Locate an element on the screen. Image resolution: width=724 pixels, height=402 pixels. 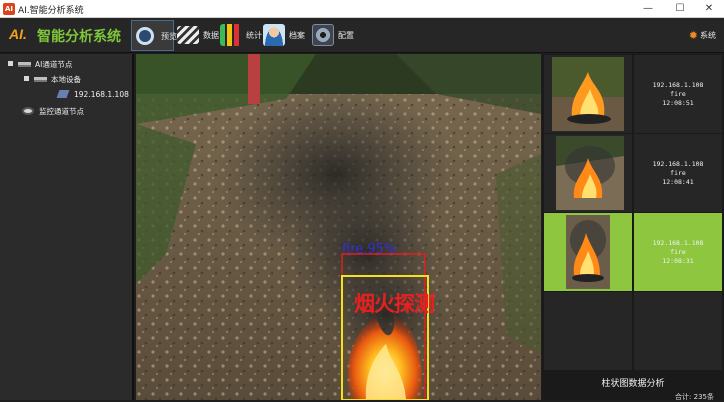
app-name: 智能分析系统 is located at coordinates (79, 37).